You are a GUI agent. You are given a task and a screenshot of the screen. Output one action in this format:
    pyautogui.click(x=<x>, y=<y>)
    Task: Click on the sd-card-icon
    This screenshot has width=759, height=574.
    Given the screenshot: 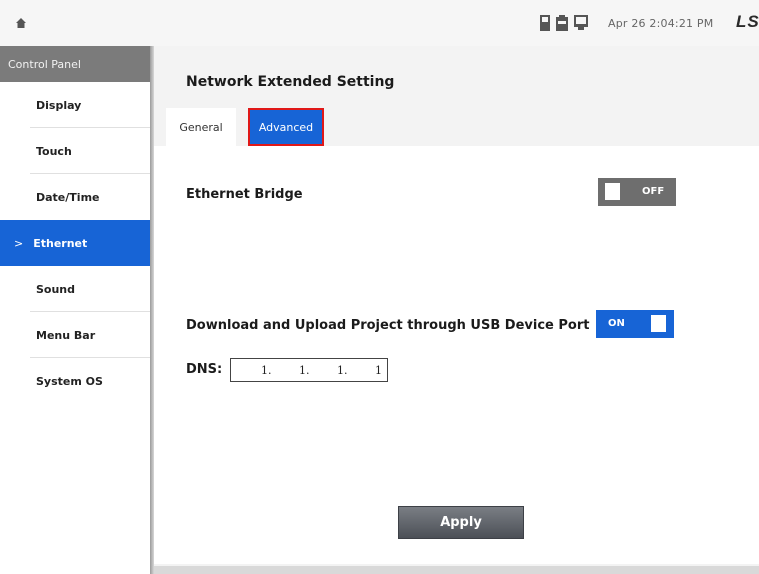 What is the action you would take?
    pyautogui.click(x=545, y=23)
    